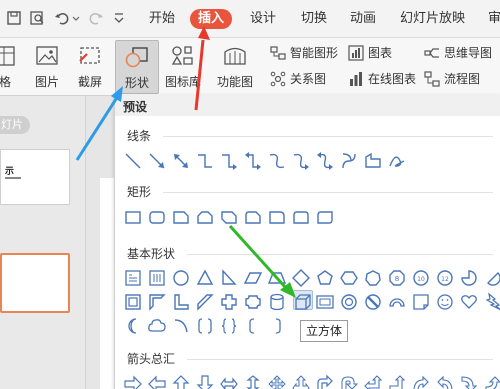 This screenshot has height=389, width=500. What do you see at coordinates (35, 177) in the screenshot?
I see `slide-thumbnail-1: 示` at bounding box center [35, 177].